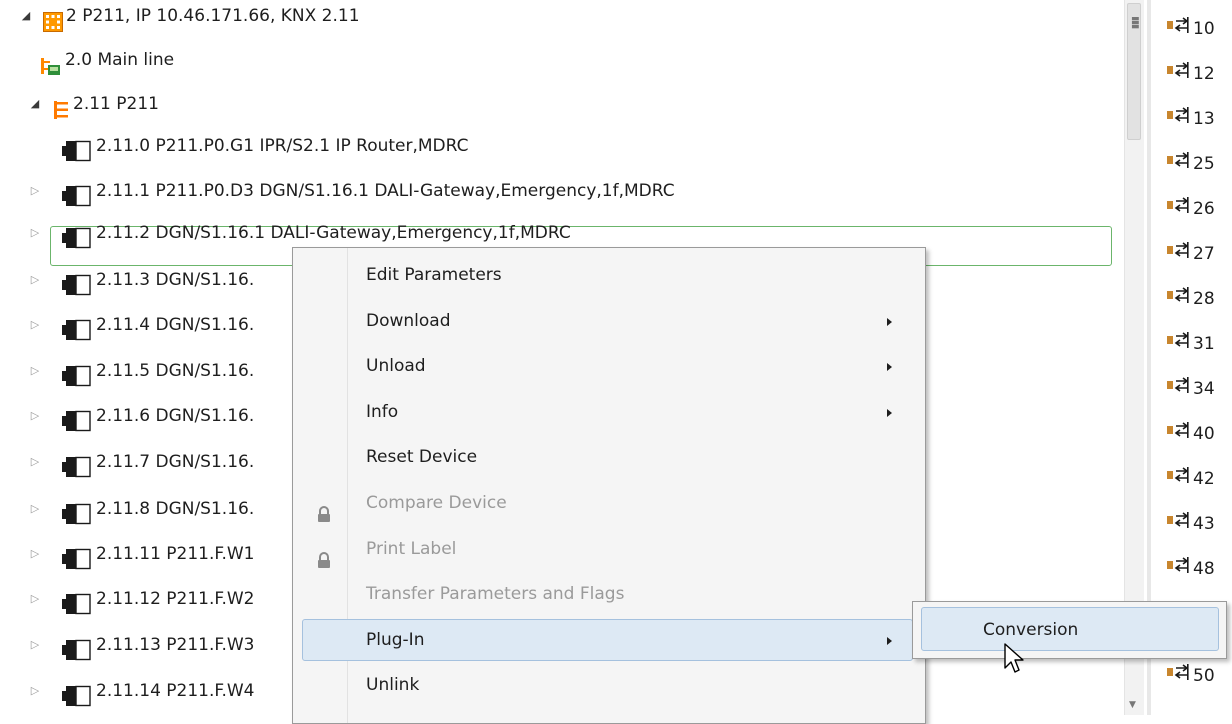 The width and height of the screenshot is (1232, 724). Describe the element at coordinates (1204, 479) in the screenshot. I see `group-address-label: 42` at that location.